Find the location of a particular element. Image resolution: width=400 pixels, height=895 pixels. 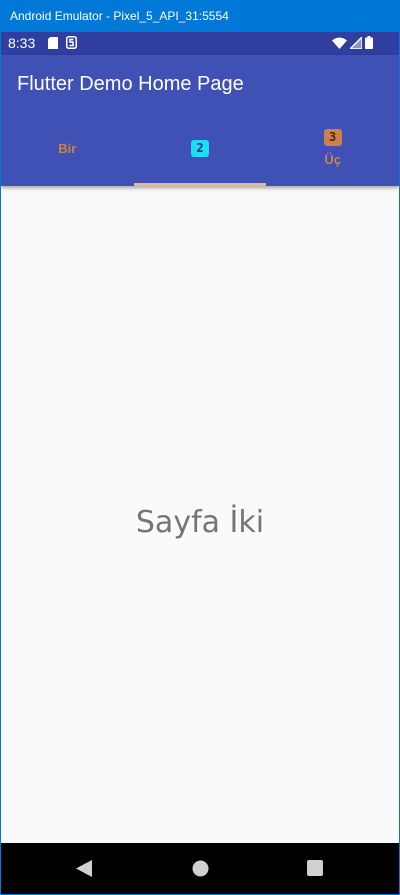

status-icons-right is located at coordinates (352, 44).